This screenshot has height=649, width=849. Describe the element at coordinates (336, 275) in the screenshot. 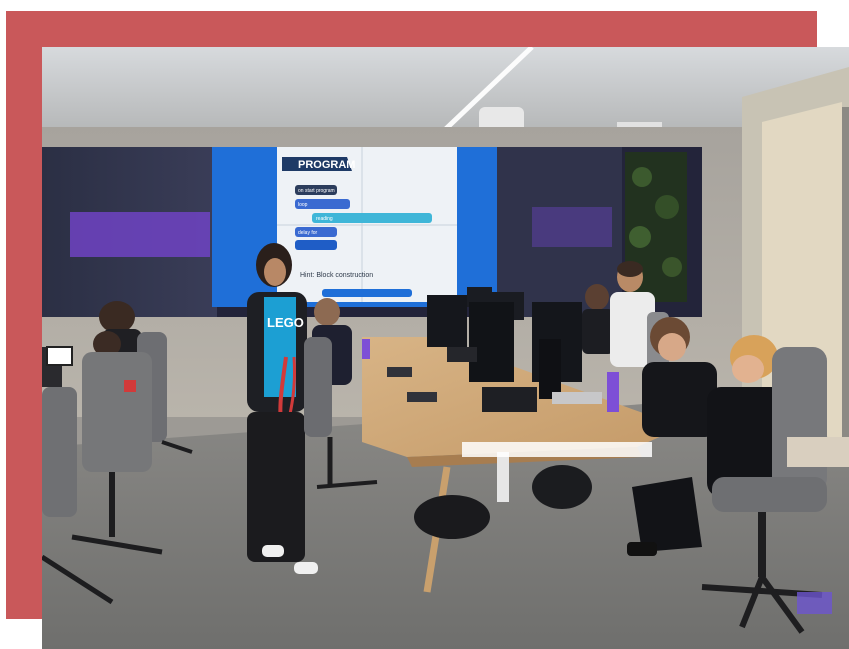

I see `screen-hint-text: Hint: Block construction` at that location.